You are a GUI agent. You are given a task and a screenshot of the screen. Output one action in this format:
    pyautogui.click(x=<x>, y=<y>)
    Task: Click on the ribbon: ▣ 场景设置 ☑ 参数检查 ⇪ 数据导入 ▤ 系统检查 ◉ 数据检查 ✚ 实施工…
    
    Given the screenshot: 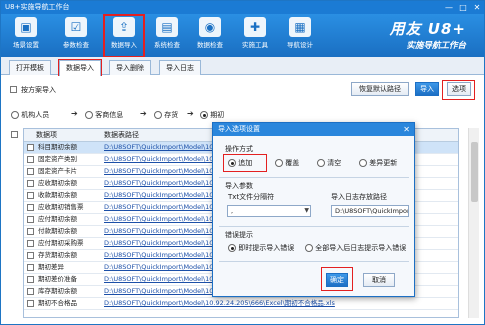 What is the action you would take?
    pyautogui.click(x=242, y=36)
    